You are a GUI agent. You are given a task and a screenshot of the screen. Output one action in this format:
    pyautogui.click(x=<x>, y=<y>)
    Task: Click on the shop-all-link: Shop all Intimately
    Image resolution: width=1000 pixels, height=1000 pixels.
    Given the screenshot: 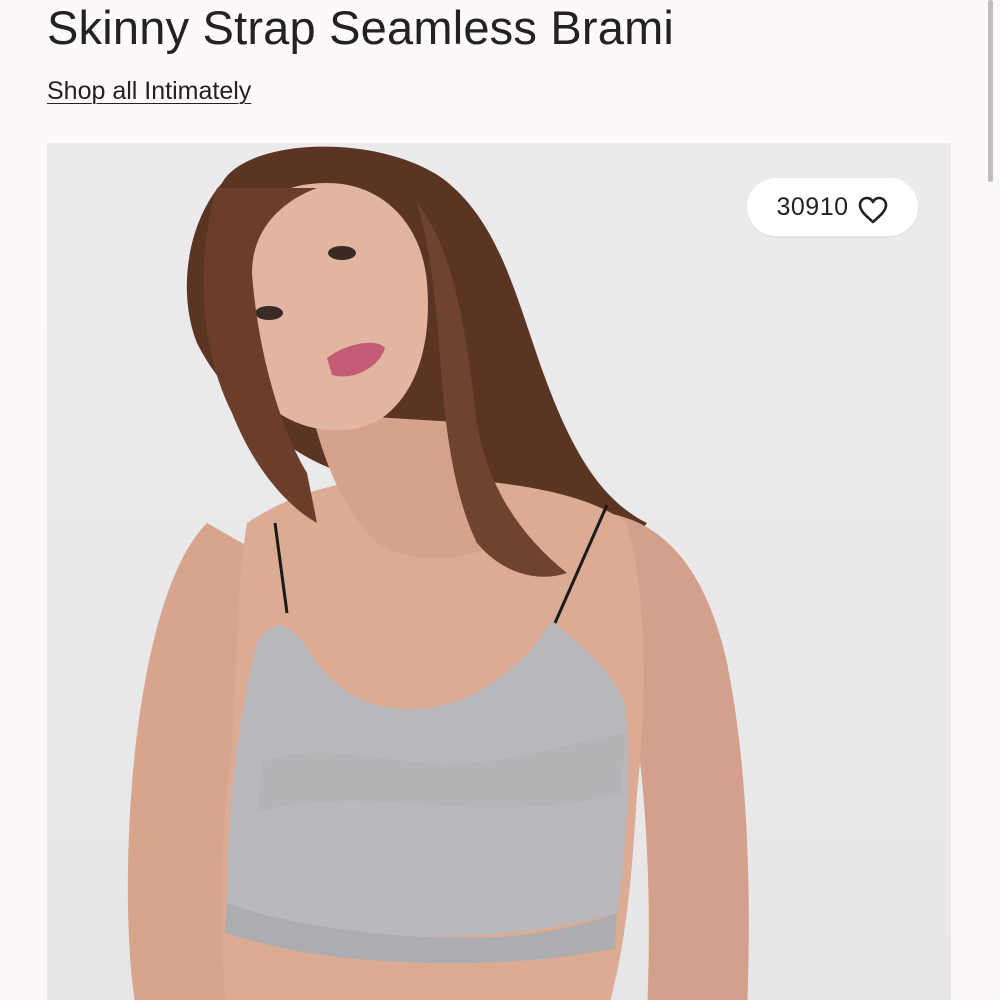 What is the action you would take?
    pyautogui.click(x=149, y=91)
    